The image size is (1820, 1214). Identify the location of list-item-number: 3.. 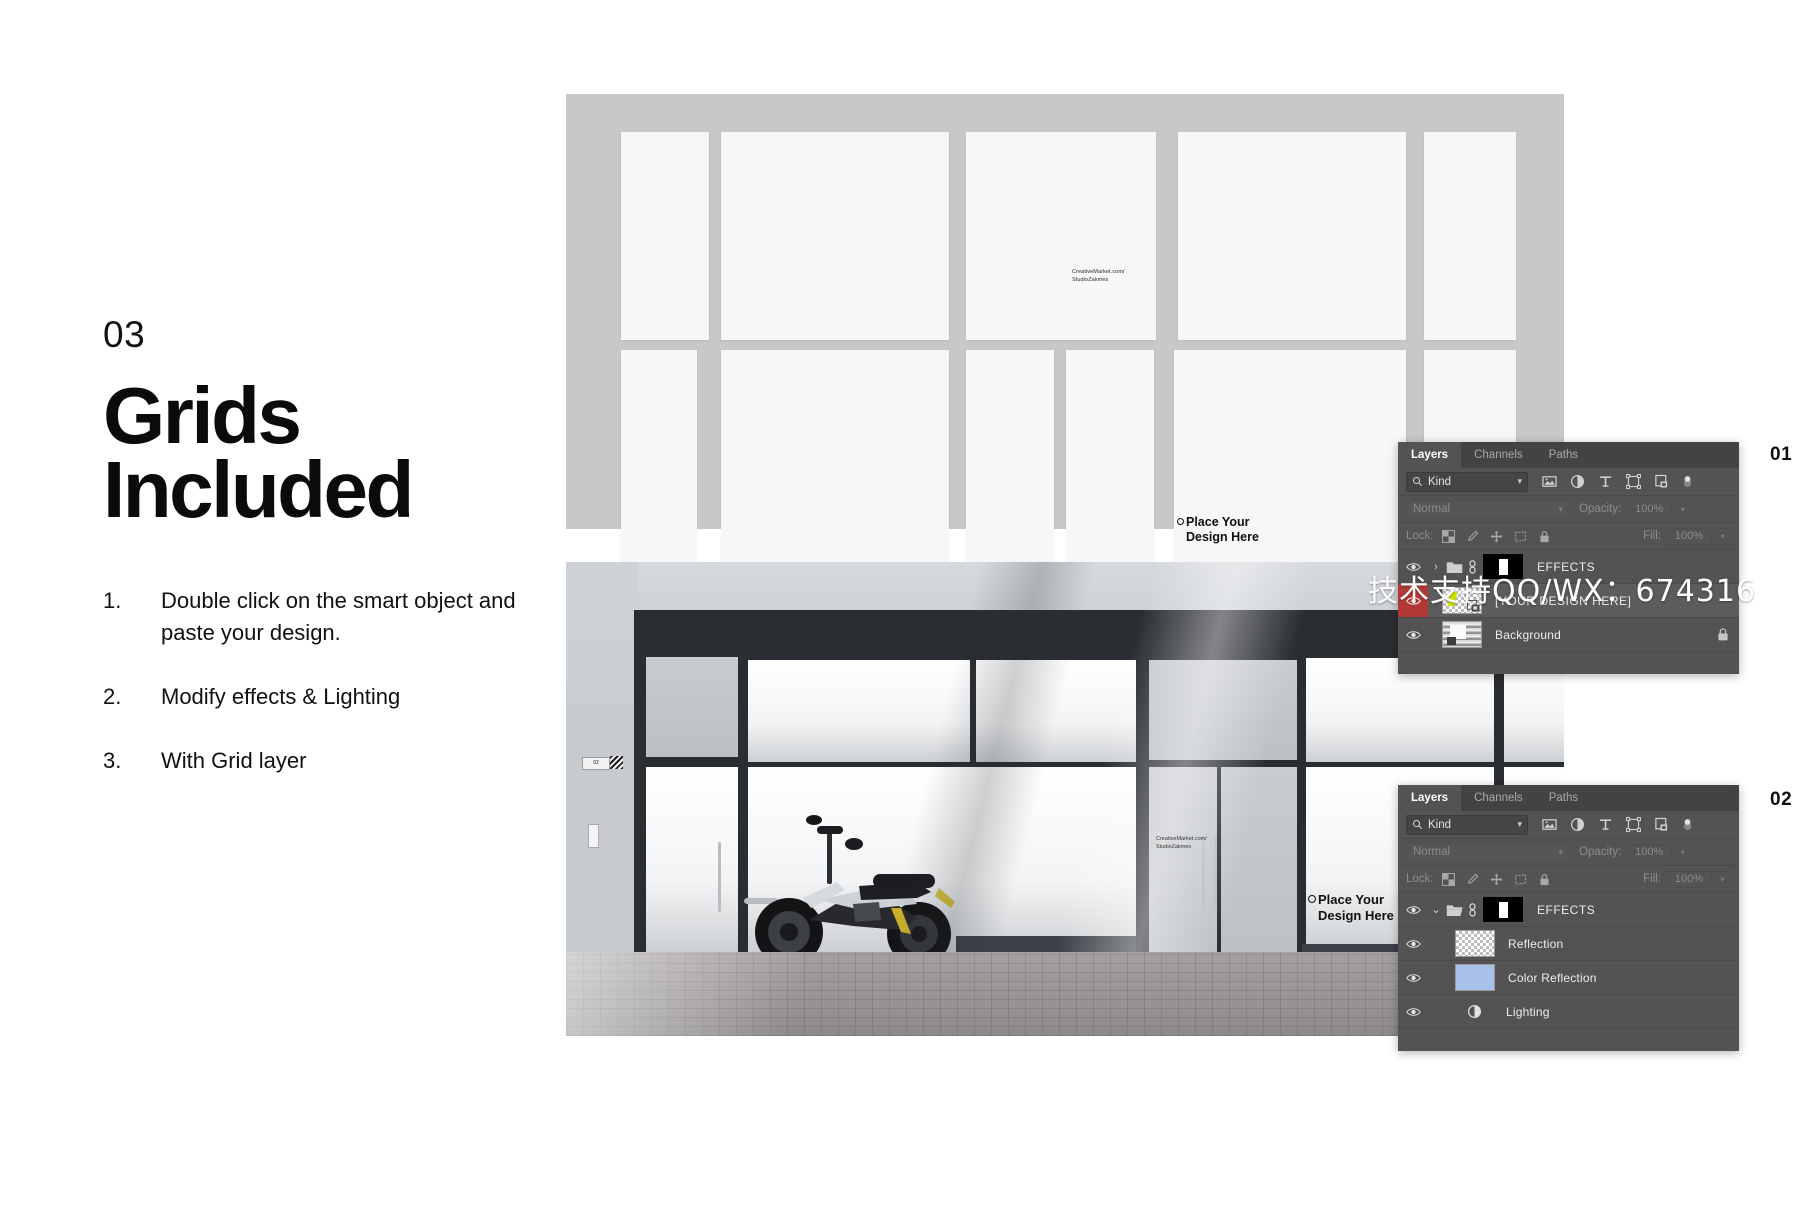
(112, 760).